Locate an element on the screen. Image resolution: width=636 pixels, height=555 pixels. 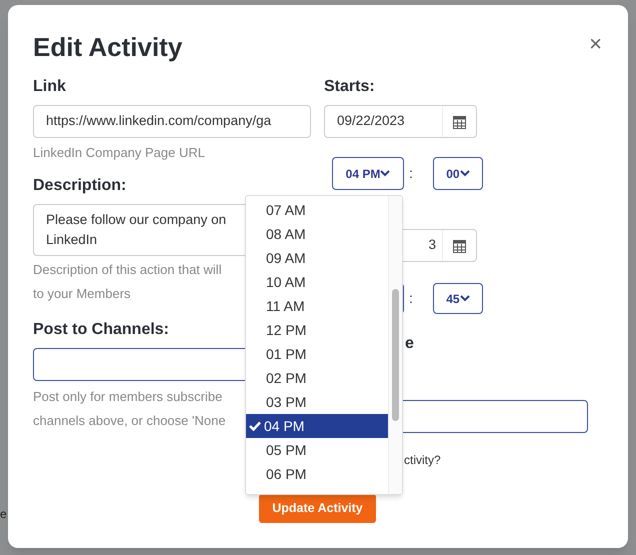
field-label: Description: is located at coordinates (80, 186).